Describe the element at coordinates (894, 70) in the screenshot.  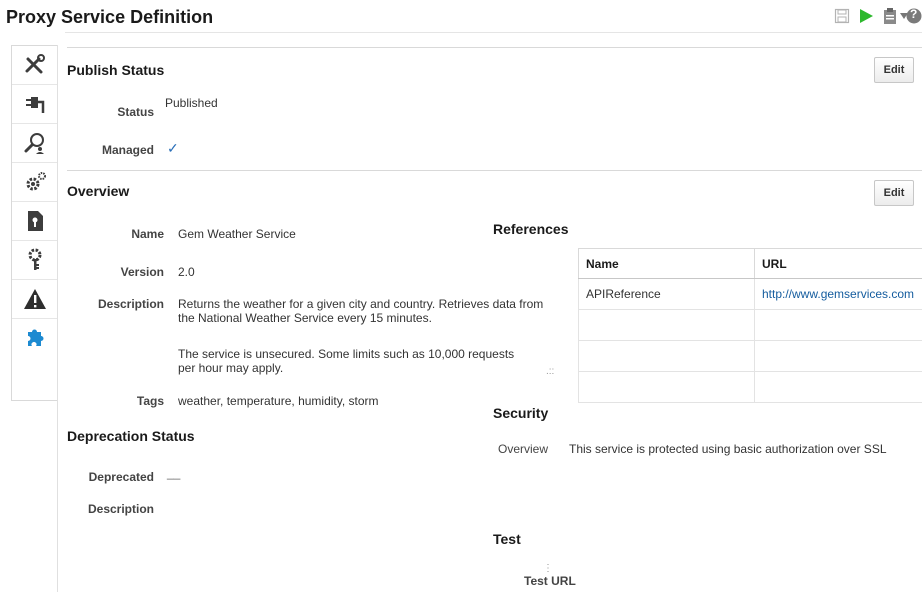
I see `publish-status-edit-button: Edit` at that location.